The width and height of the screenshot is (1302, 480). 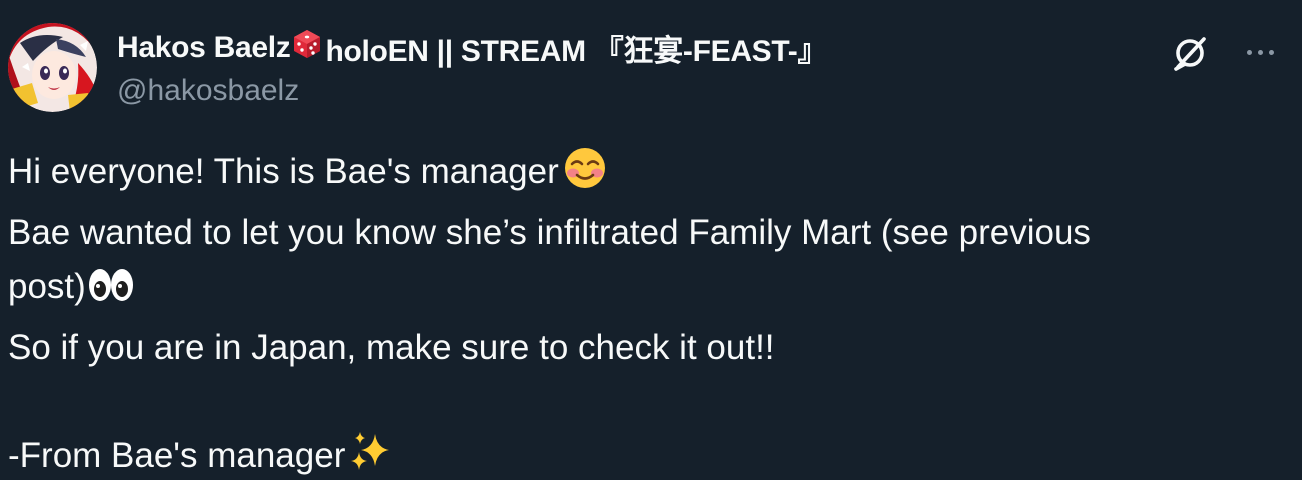 What do you see at coordinates (650, 454) in the screenshot?
I see `tweet-line: -From Bae's manager` at bounding box center [650, 454].